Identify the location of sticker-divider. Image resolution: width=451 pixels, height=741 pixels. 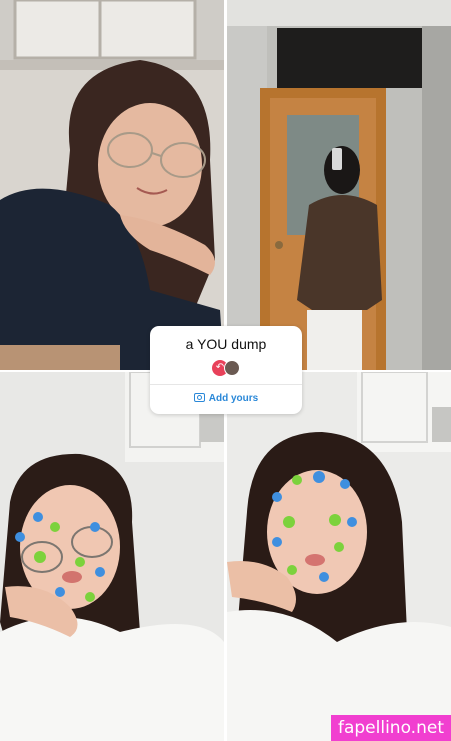
(226, 384).